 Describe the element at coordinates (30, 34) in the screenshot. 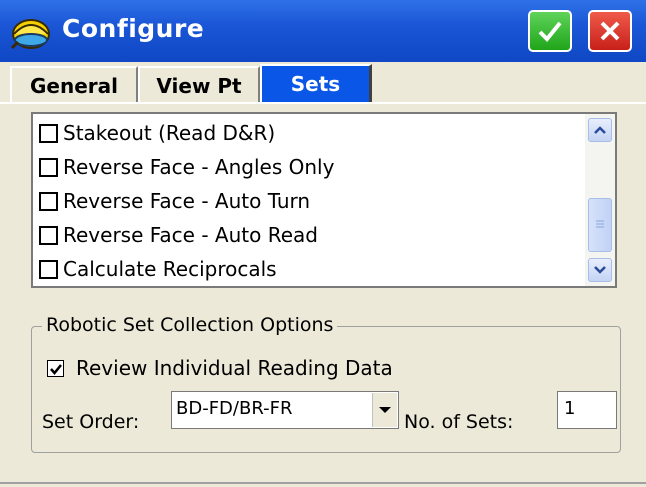

I see `surveyor-helmet-icon` at that location.